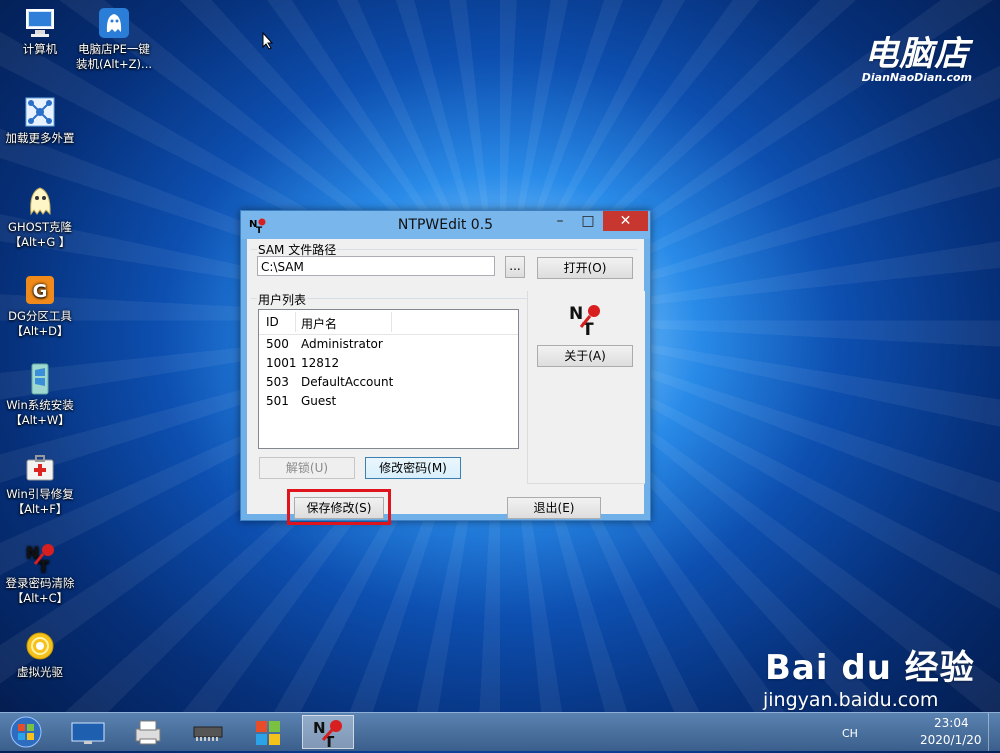 The image size is (1000, 753). I want to click on diskgenius-icon: G, so click(40, 290).